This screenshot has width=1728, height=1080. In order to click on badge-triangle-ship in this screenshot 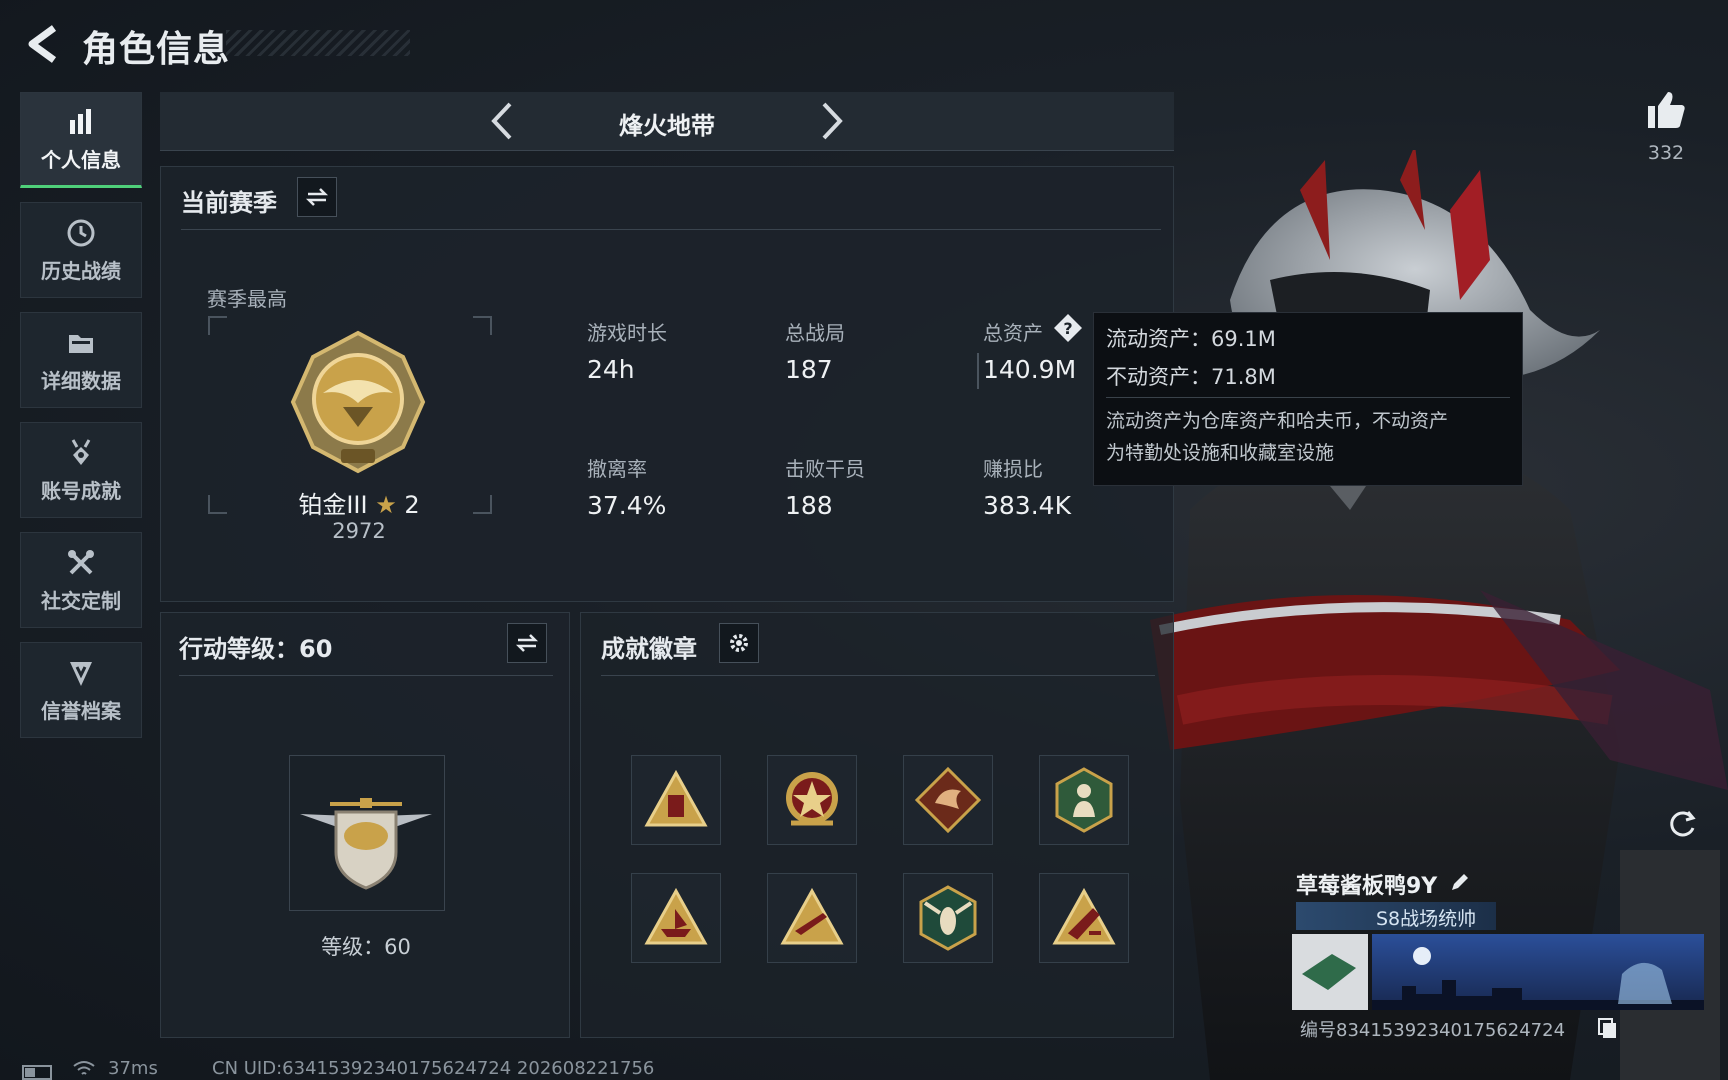, I will do `click(676, 918)`.